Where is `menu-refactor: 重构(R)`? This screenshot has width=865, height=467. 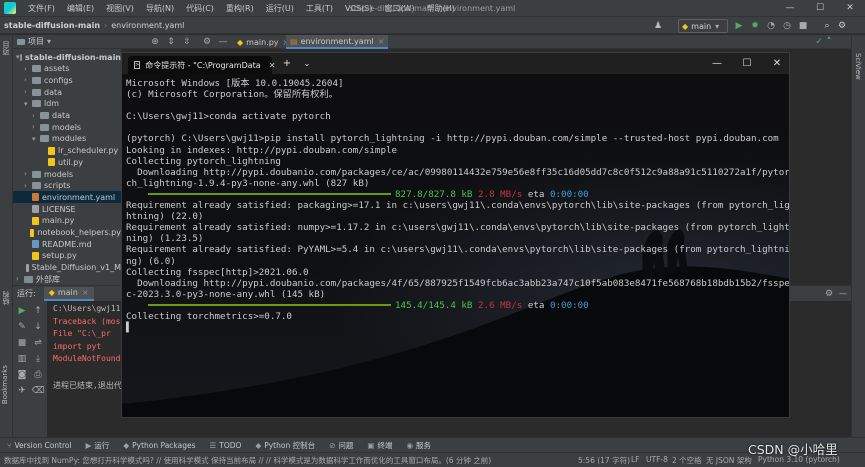 menu-refactor: 重构(R) is located at coordinates (240, 8).